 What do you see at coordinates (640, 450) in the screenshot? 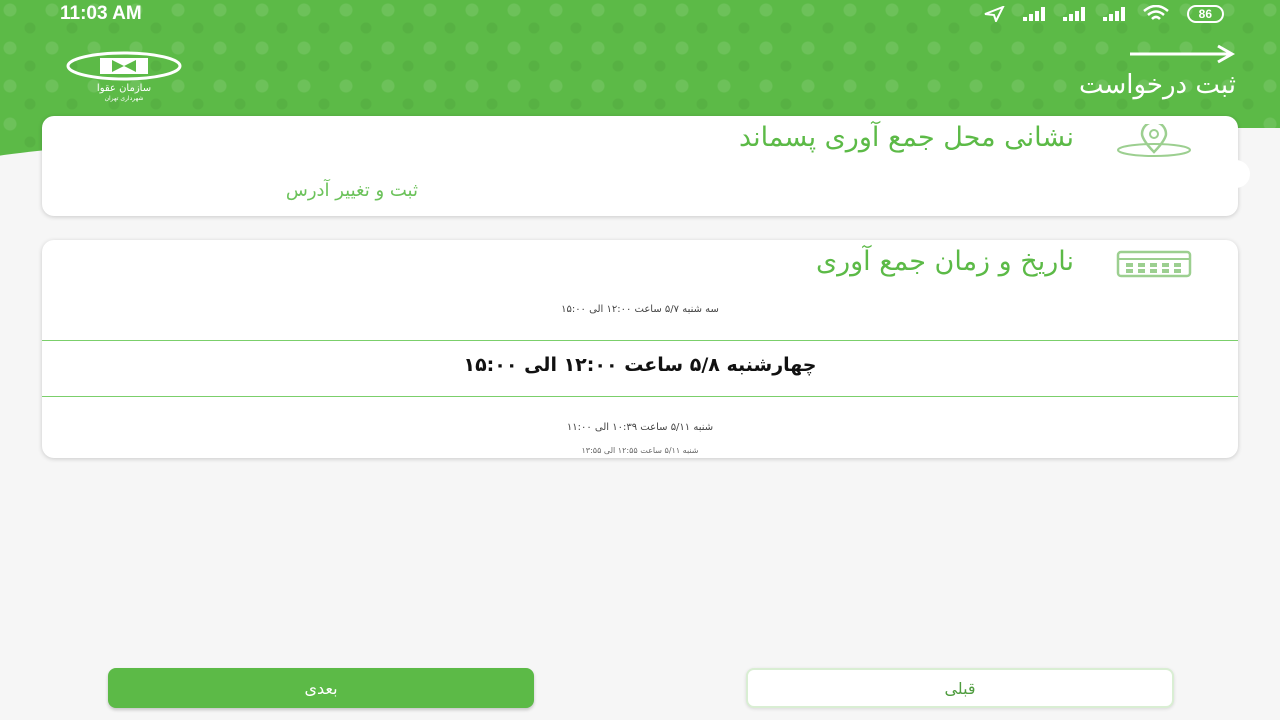
I see `time-slot-option: شنبه ۵/۱۱ ساعت ۱۲:۵۵ الی ۱۳:۵۵` at bounding box center [640, 450].